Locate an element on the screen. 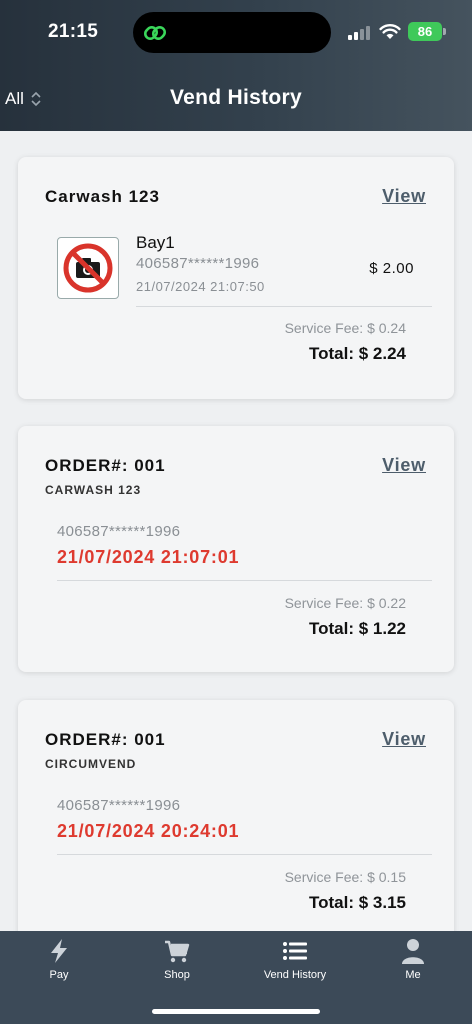 The height and width of the screenshot is (1024, 472). link-icon is located at coordinates (155, 33).